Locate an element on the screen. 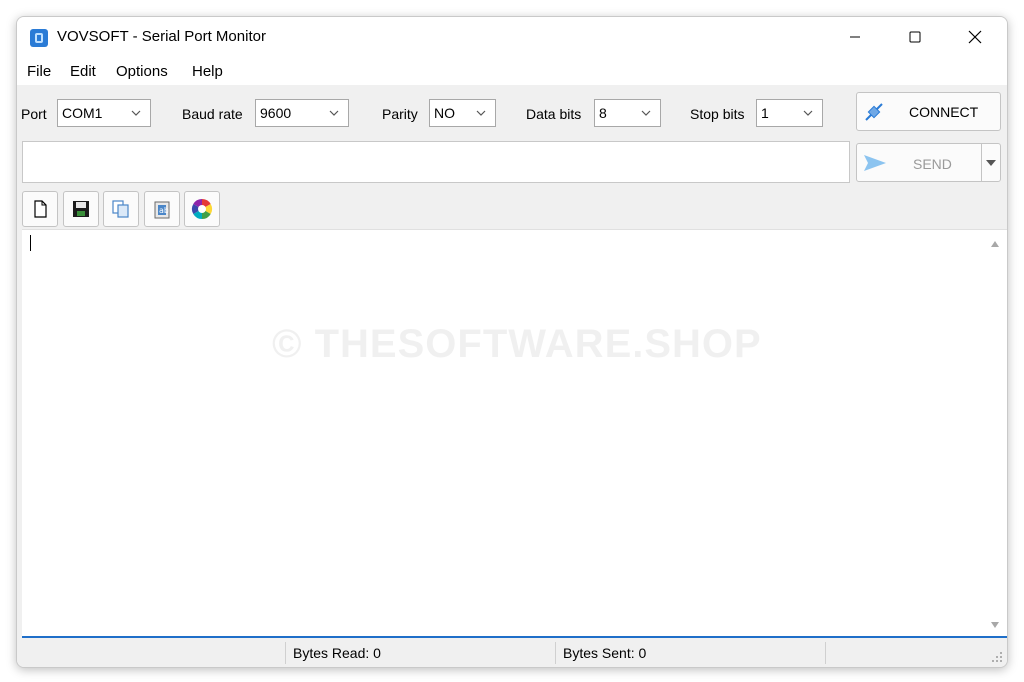  close-icon is located at coordinates (975, 37).